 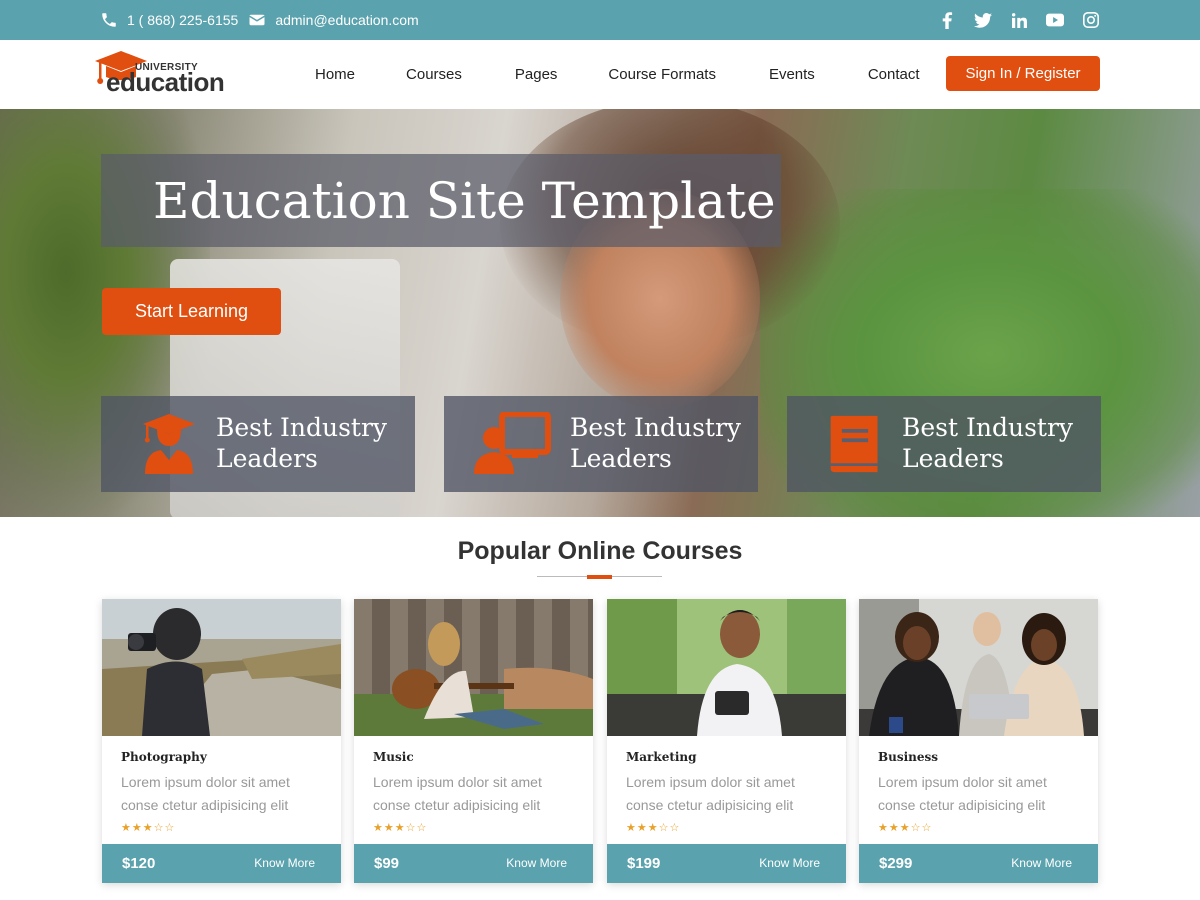 I want to click on phone-number: 1 ( 868) 225-6155, so click(x=183, y=20).